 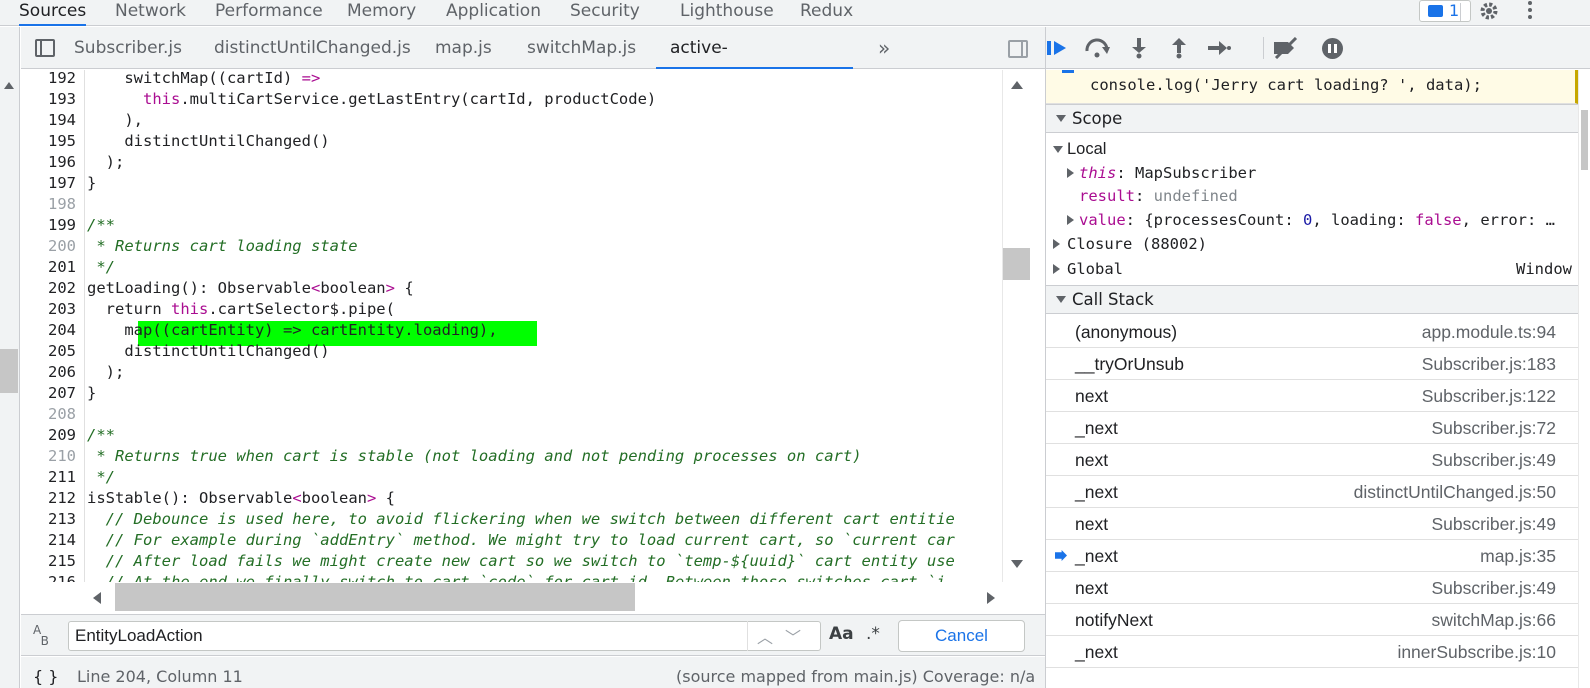 What do you see at coordinates (48, 456) in the screenshot?
I see `line-number: 210` at bounding box center [48, 456].